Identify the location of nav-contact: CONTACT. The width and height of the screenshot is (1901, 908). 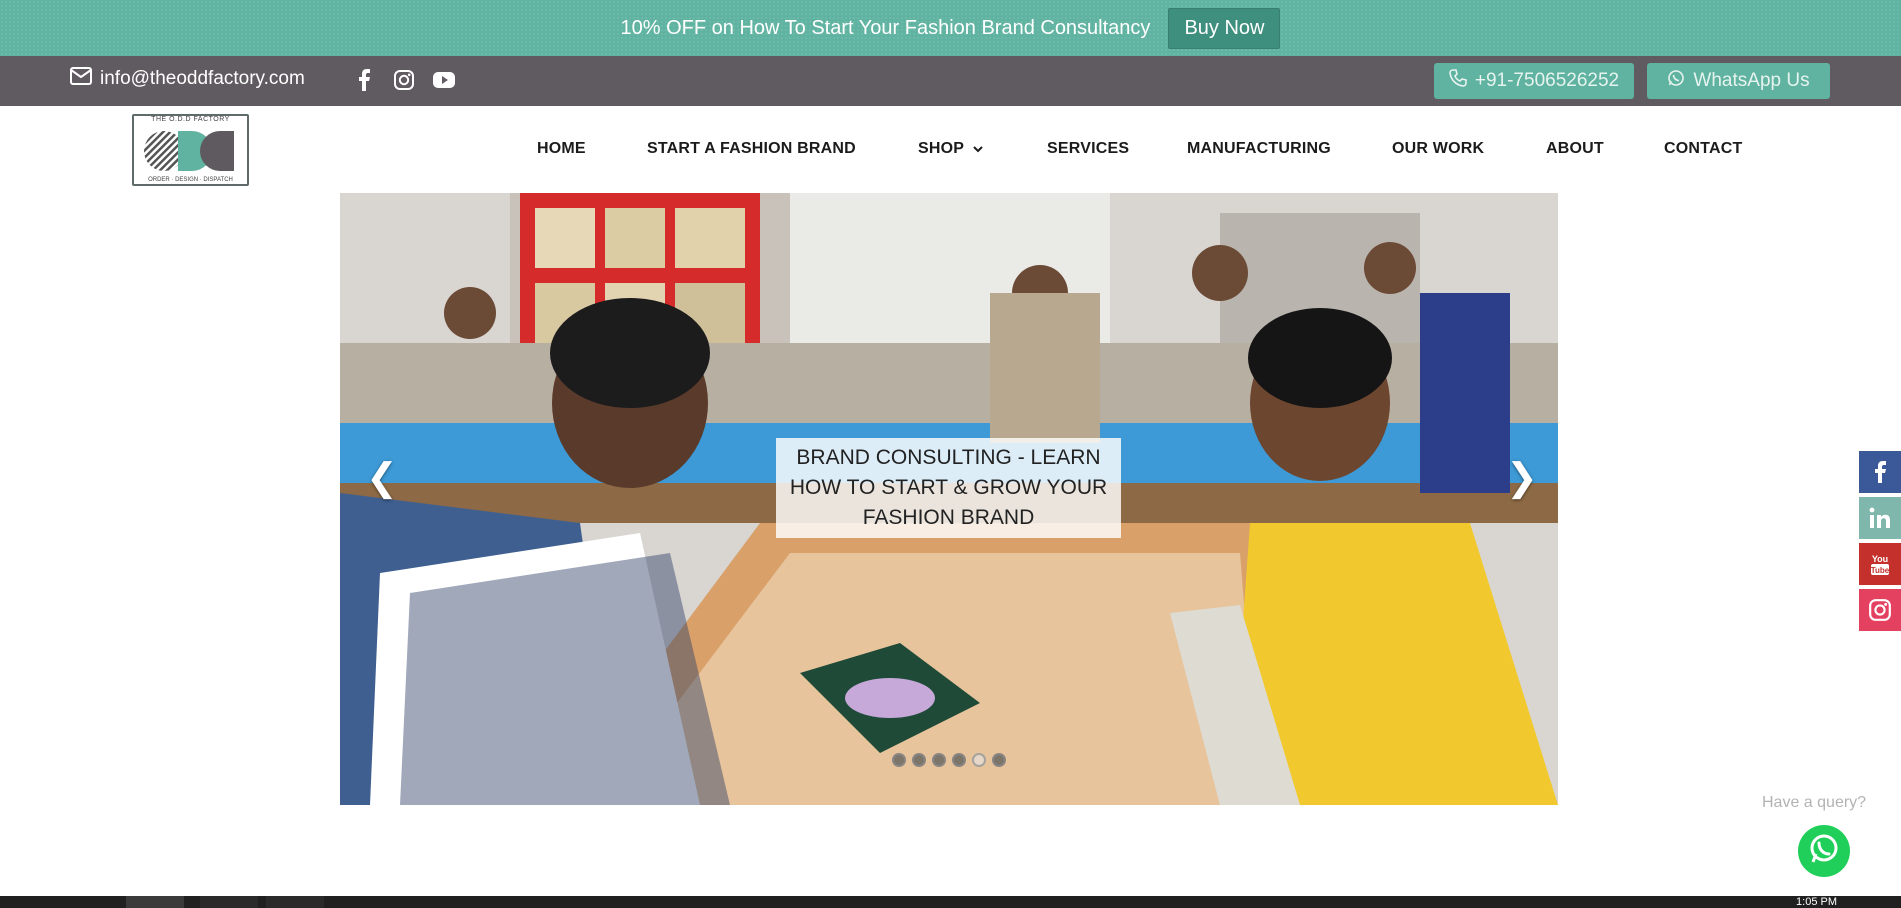
(1703, 149).